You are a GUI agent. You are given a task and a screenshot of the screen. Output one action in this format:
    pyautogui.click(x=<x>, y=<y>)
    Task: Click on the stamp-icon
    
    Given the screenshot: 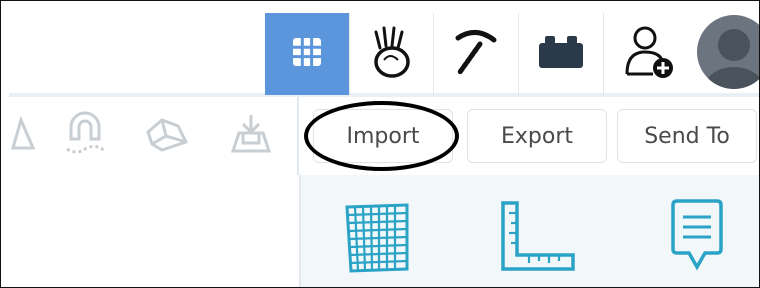 What is the action you would take?
    pyautogui.click(x=167, y=136)
    